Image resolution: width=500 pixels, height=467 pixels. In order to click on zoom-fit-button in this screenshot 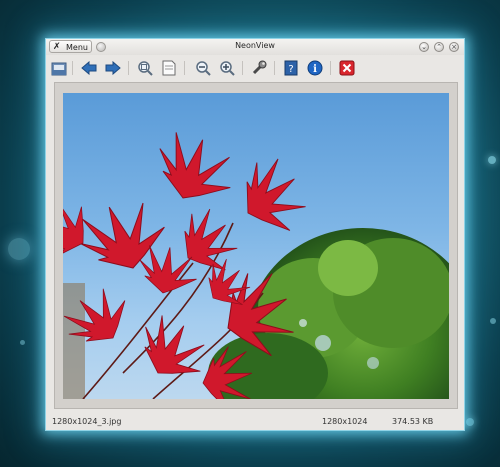, I will do `click(145, 68)`.